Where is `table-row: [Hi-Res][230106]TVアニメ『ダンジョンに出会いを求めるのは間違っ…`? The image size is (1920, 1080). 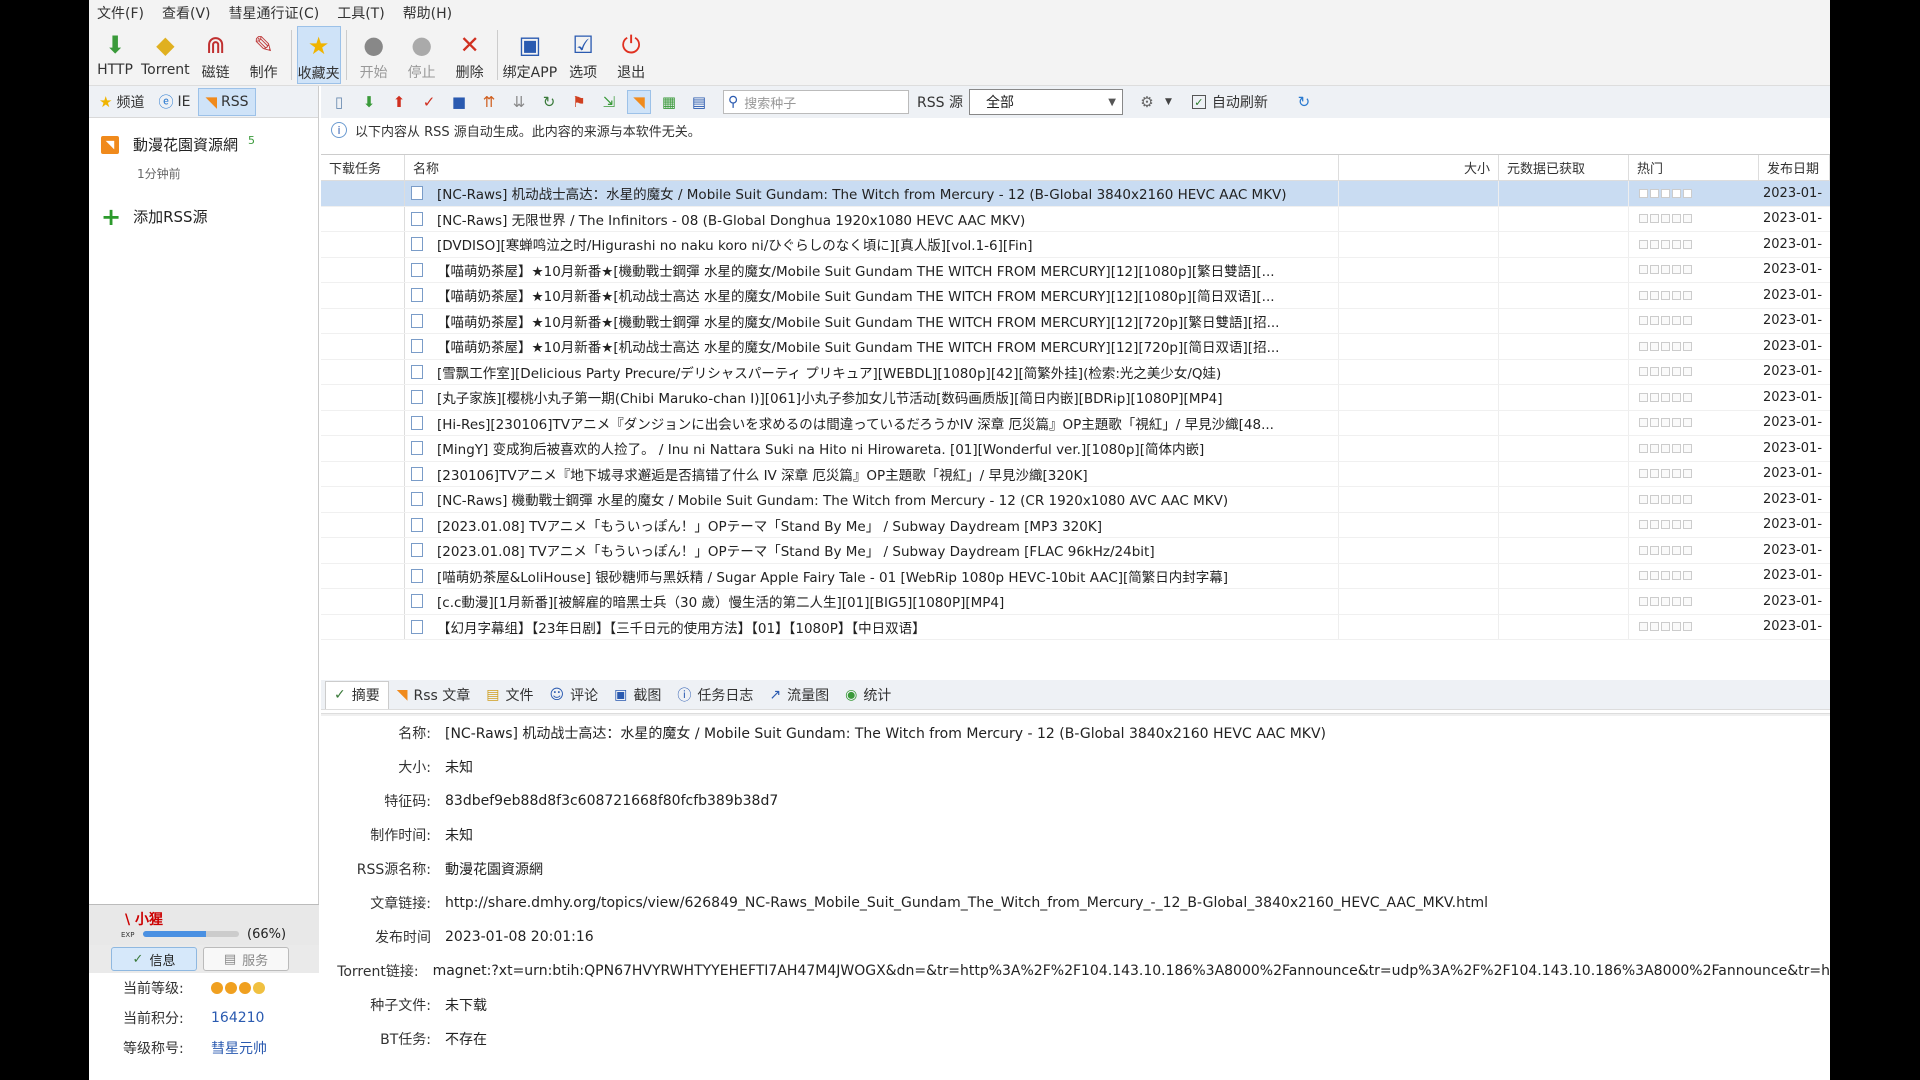 table-row: [Hi-Res][230106]TVアニメ『ダンジョンに出会いを求めるのは間違っ… is located at coordinates (1075, 423).